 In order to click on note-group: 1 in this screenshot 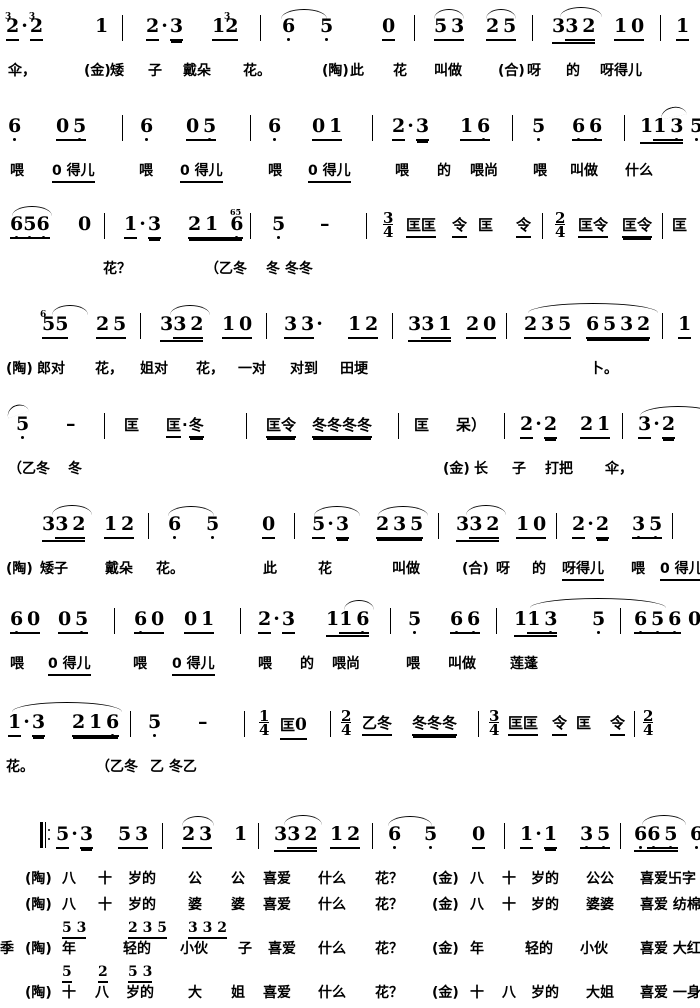, I will do `click(685, 325)`.